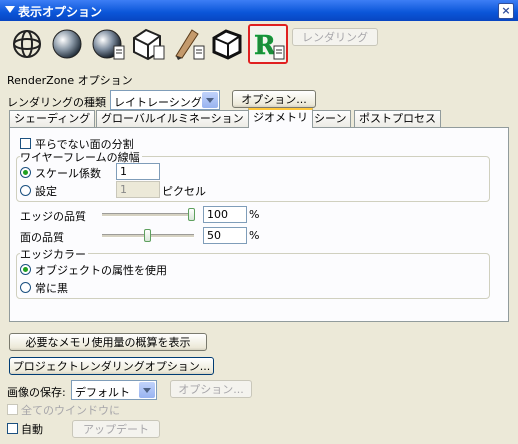  I want to click on use-object-attr-label: オブジェクトの属性を使用, so click(101, 270).